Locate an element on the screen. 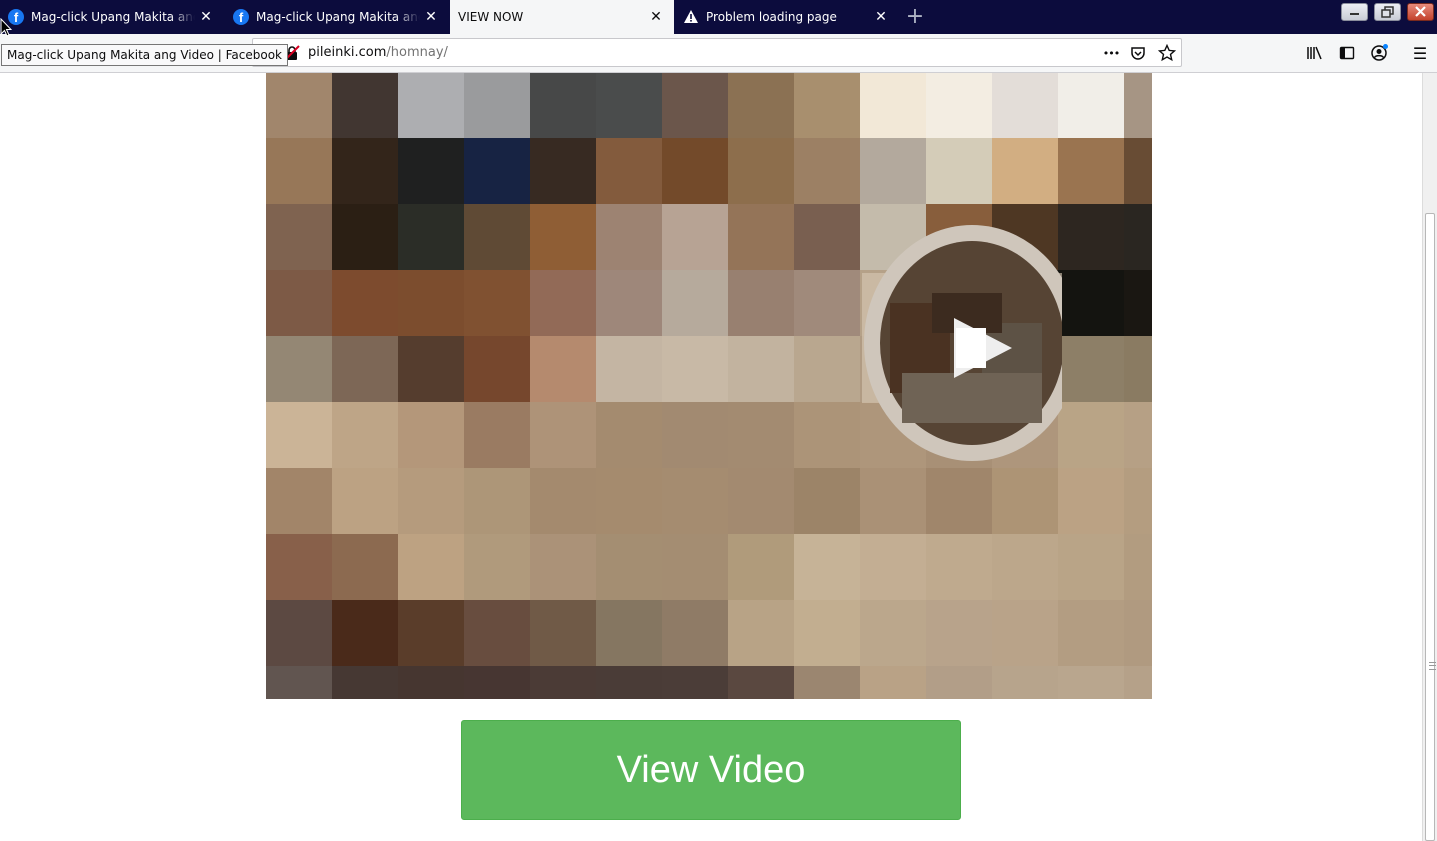 The width and height of the screenshot is (1437, 841). tab-problem-loading: Problem loading page ✕ is located at coordinates (787, 17).